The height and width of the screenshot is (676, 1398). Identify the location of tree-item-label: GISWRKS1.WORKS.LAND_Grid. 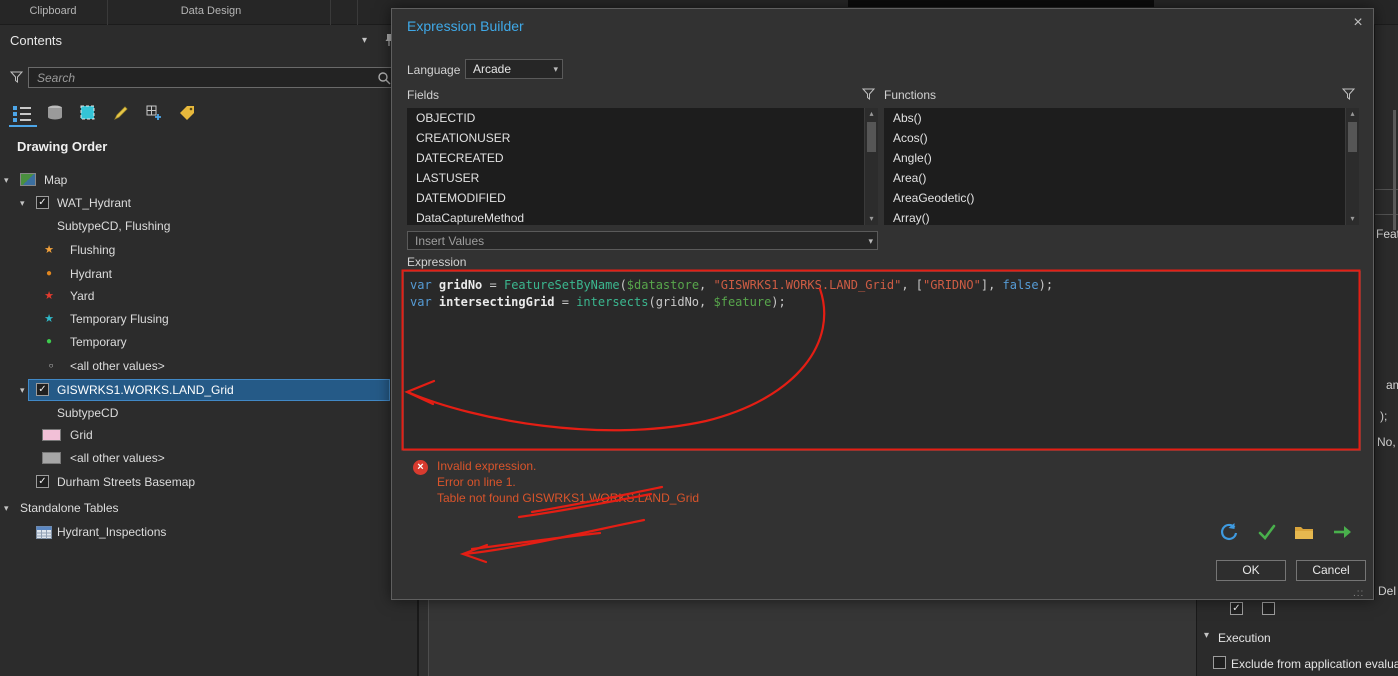
(145, 390).